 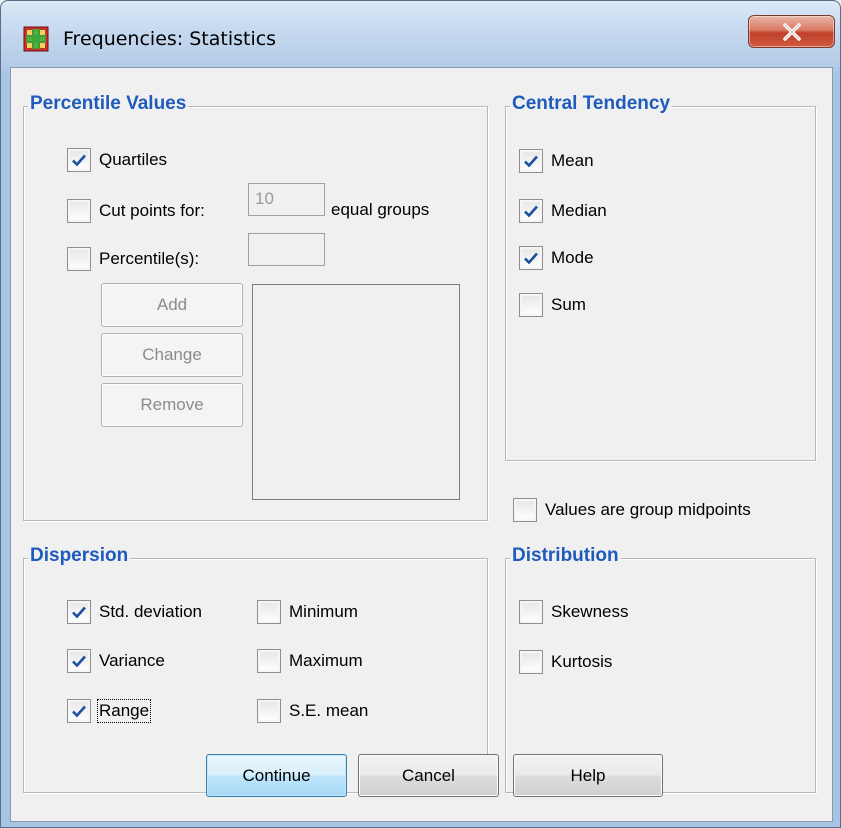 I want to click on median-checkbox, so click(x=531, y=211).